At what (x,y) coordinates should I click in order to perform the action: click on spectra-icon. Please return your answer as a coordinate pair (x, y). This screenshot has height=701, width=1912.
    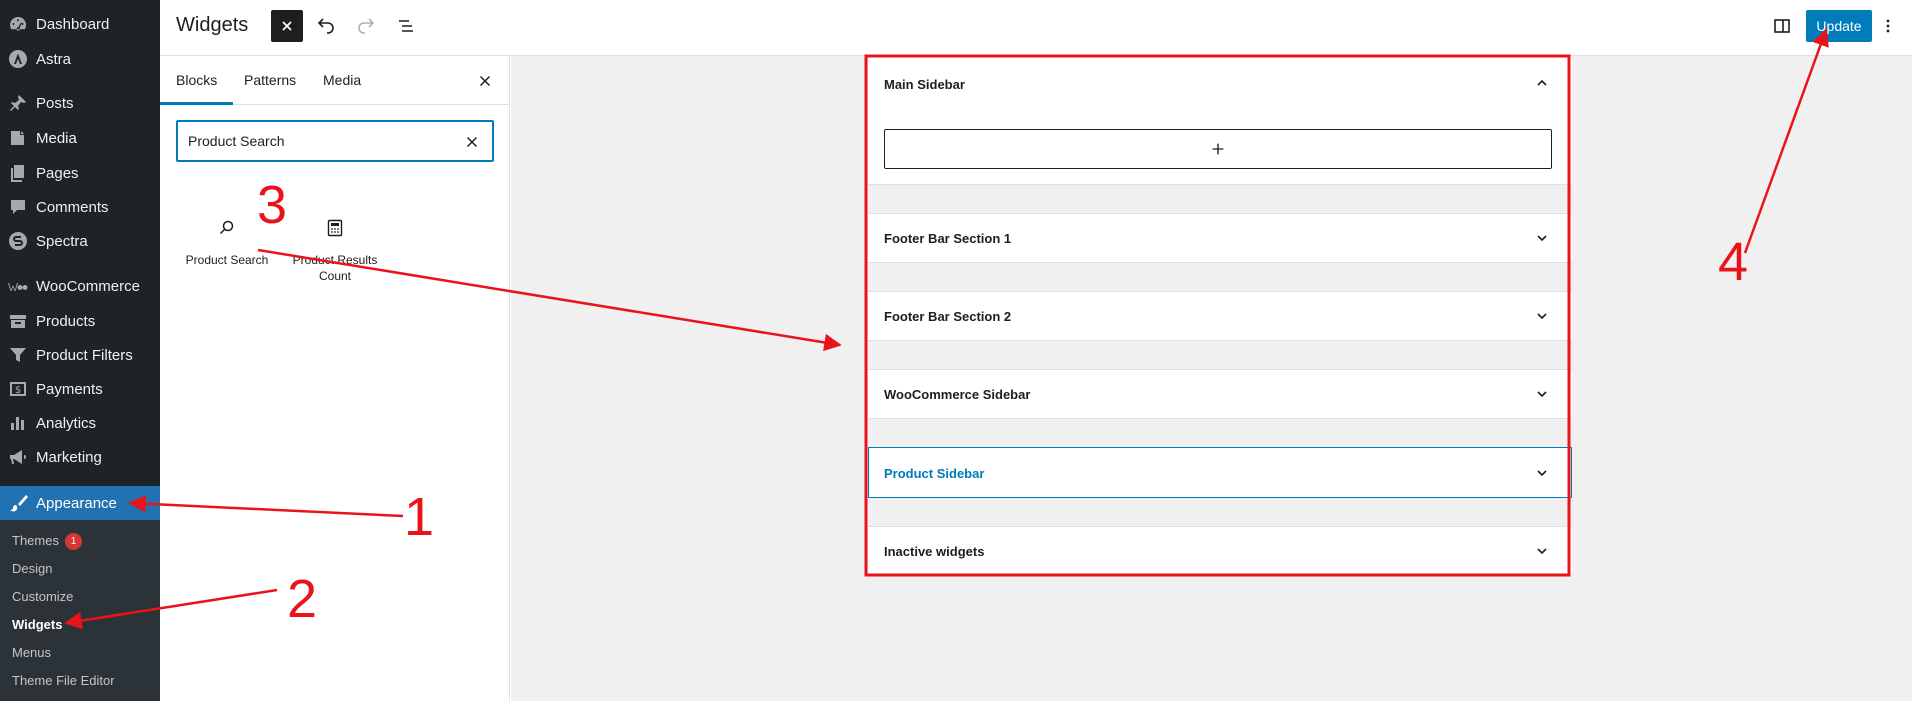
    Looking at the image, I should click on (18, 241).